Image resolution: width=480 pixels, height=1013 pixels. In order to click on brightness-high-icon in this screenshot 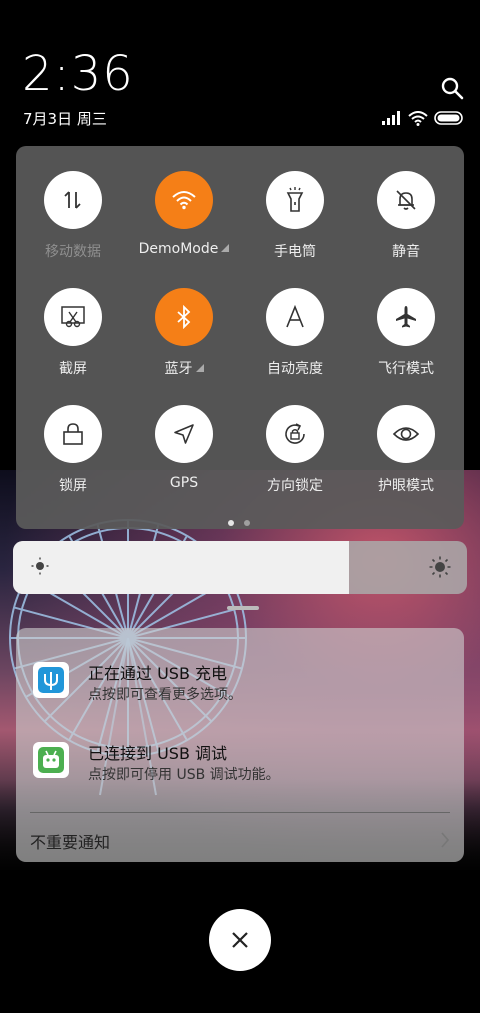, I will do `click(440, 567)`.